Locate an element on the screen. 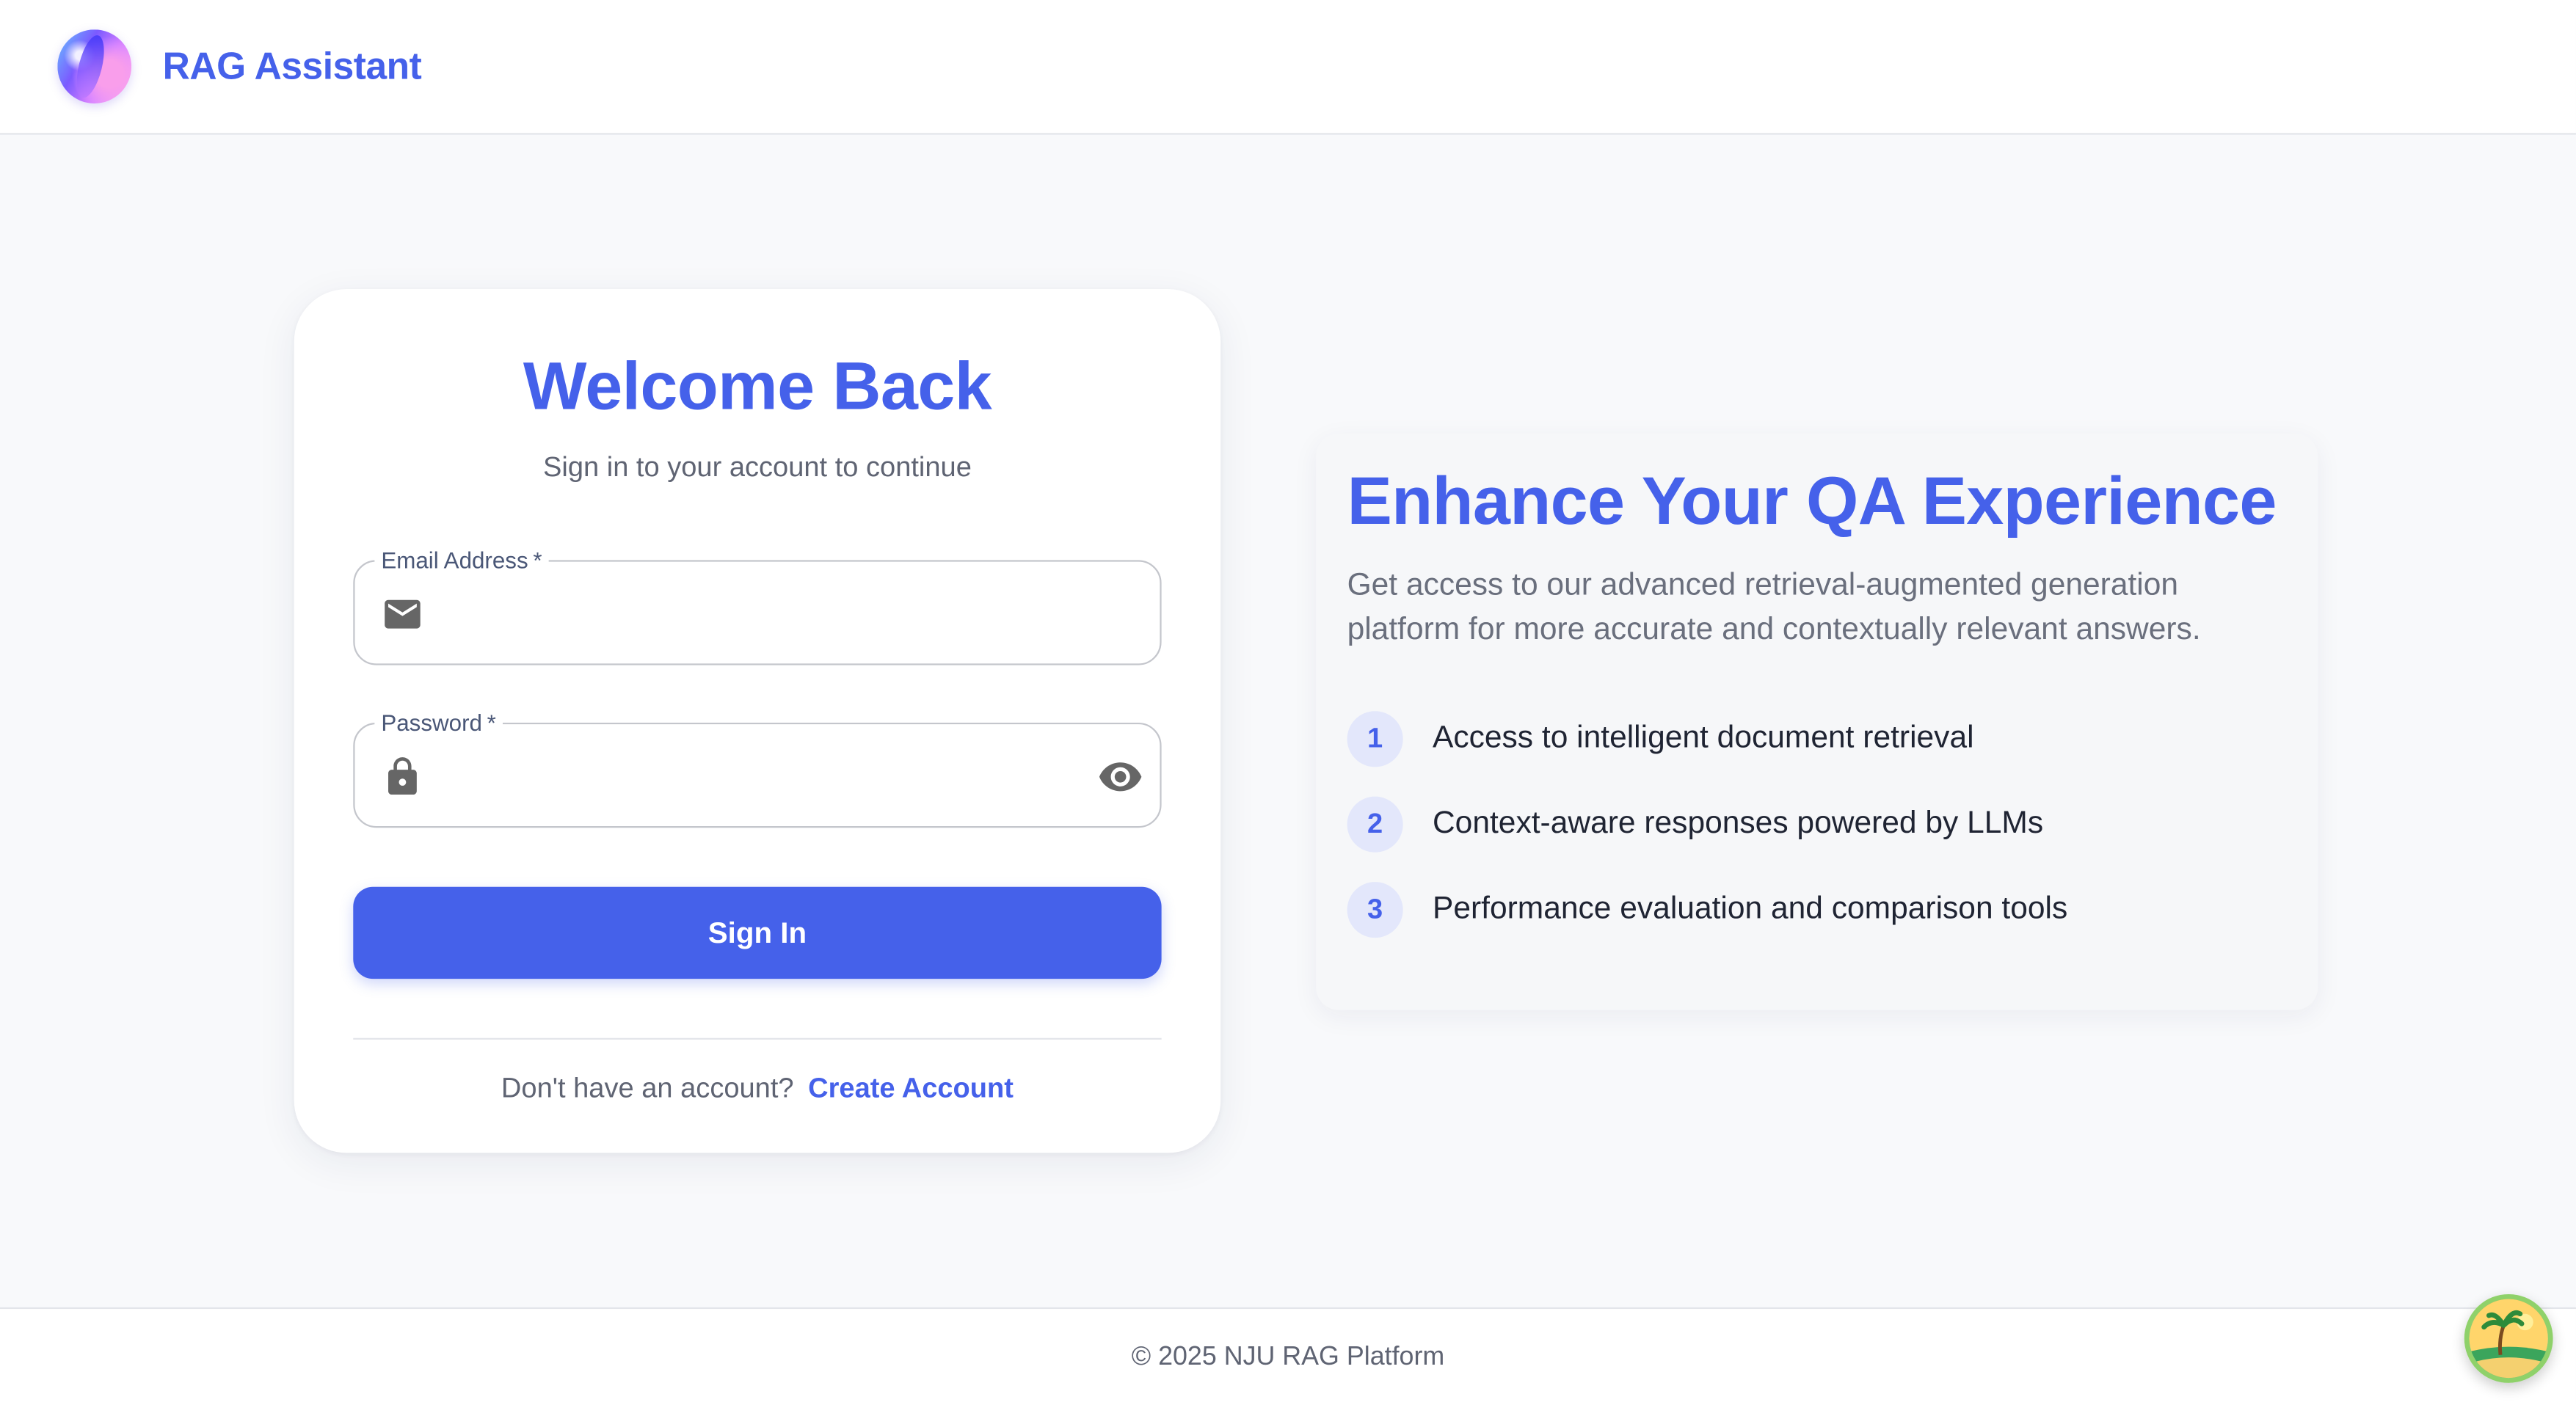 The height and width of the screenshot is (1405, 2576). footer: © 2025 NJU RAG Platform is located at coordinates (1288, 1355).